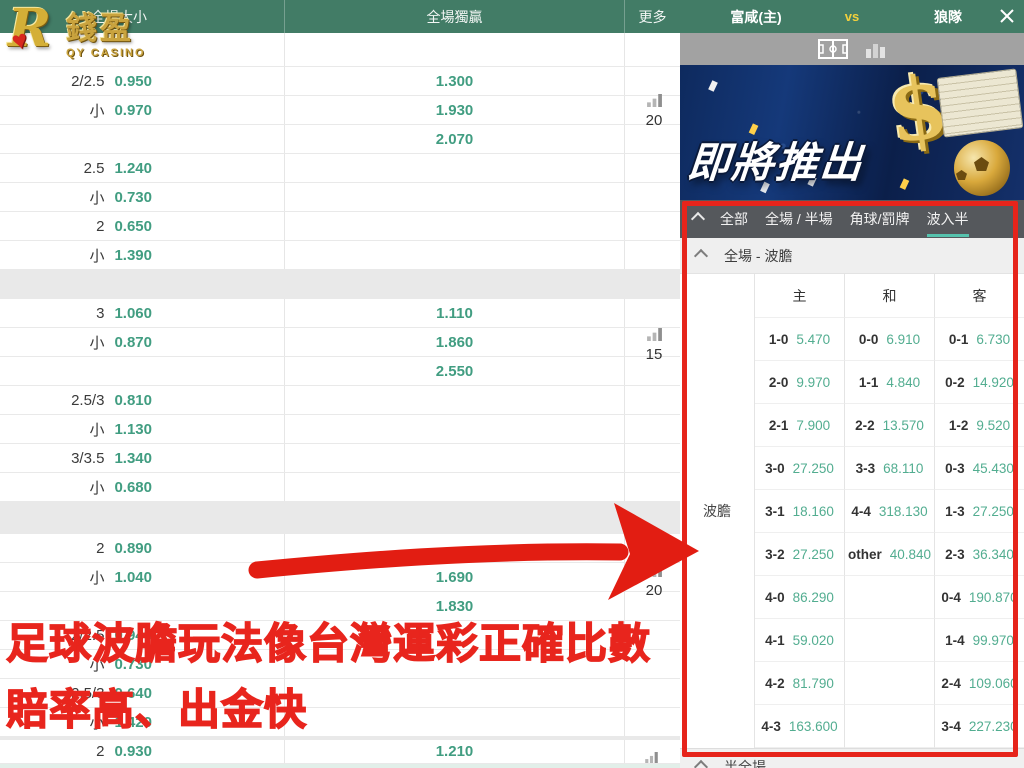  What do you see at coordinates (979, 640) in the screenshot?
I see `score-odds-cell: 1-4 99.970` at bounding box center [979, 640].